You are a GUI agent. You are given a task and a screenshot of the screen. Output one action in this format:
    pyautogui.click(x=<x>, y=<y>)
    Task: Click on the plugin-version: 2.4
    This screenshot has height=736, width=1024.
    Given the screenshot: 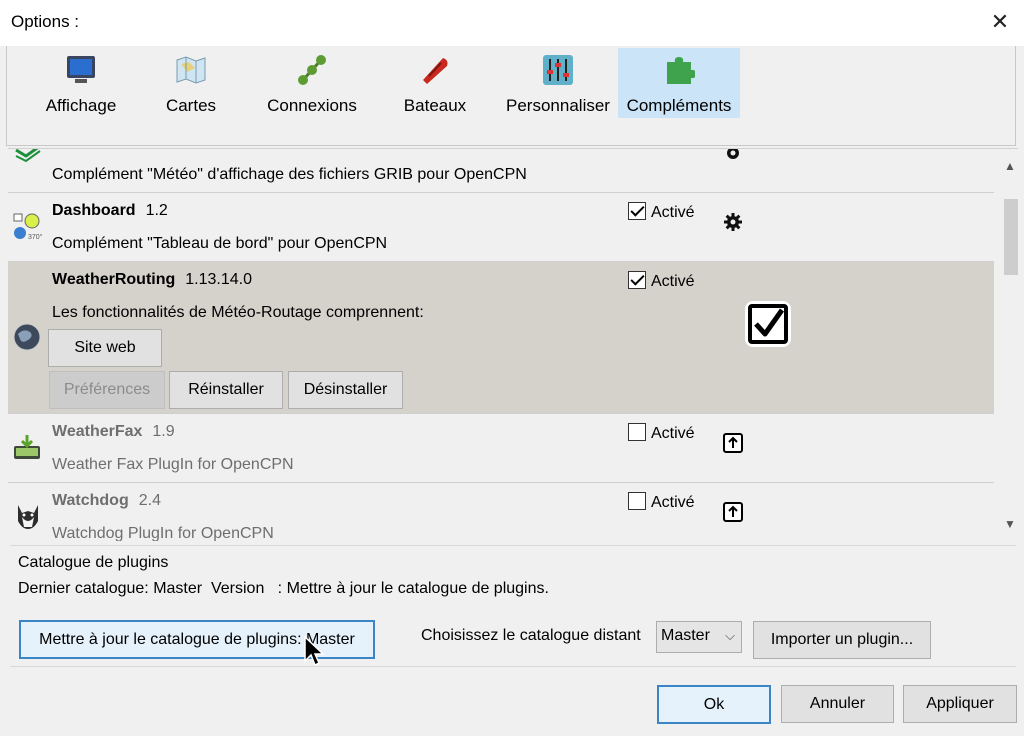 What is the action you would take?
    pyautogui.click(x=149, y=500)
    